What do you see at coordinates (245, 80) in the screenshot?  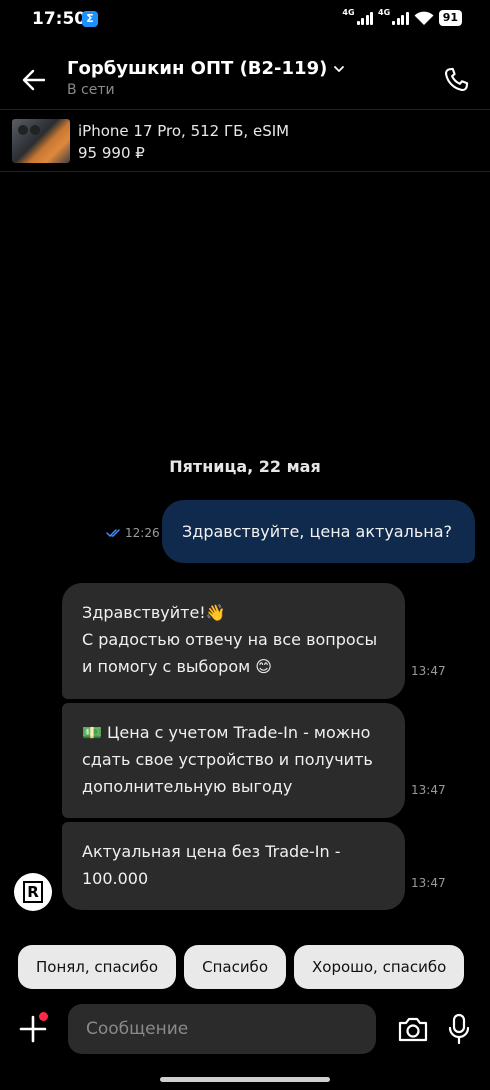 I see `chat-header: Горбушкин ОПТ (B2-119) В сети` at bounding box center [245, 80].